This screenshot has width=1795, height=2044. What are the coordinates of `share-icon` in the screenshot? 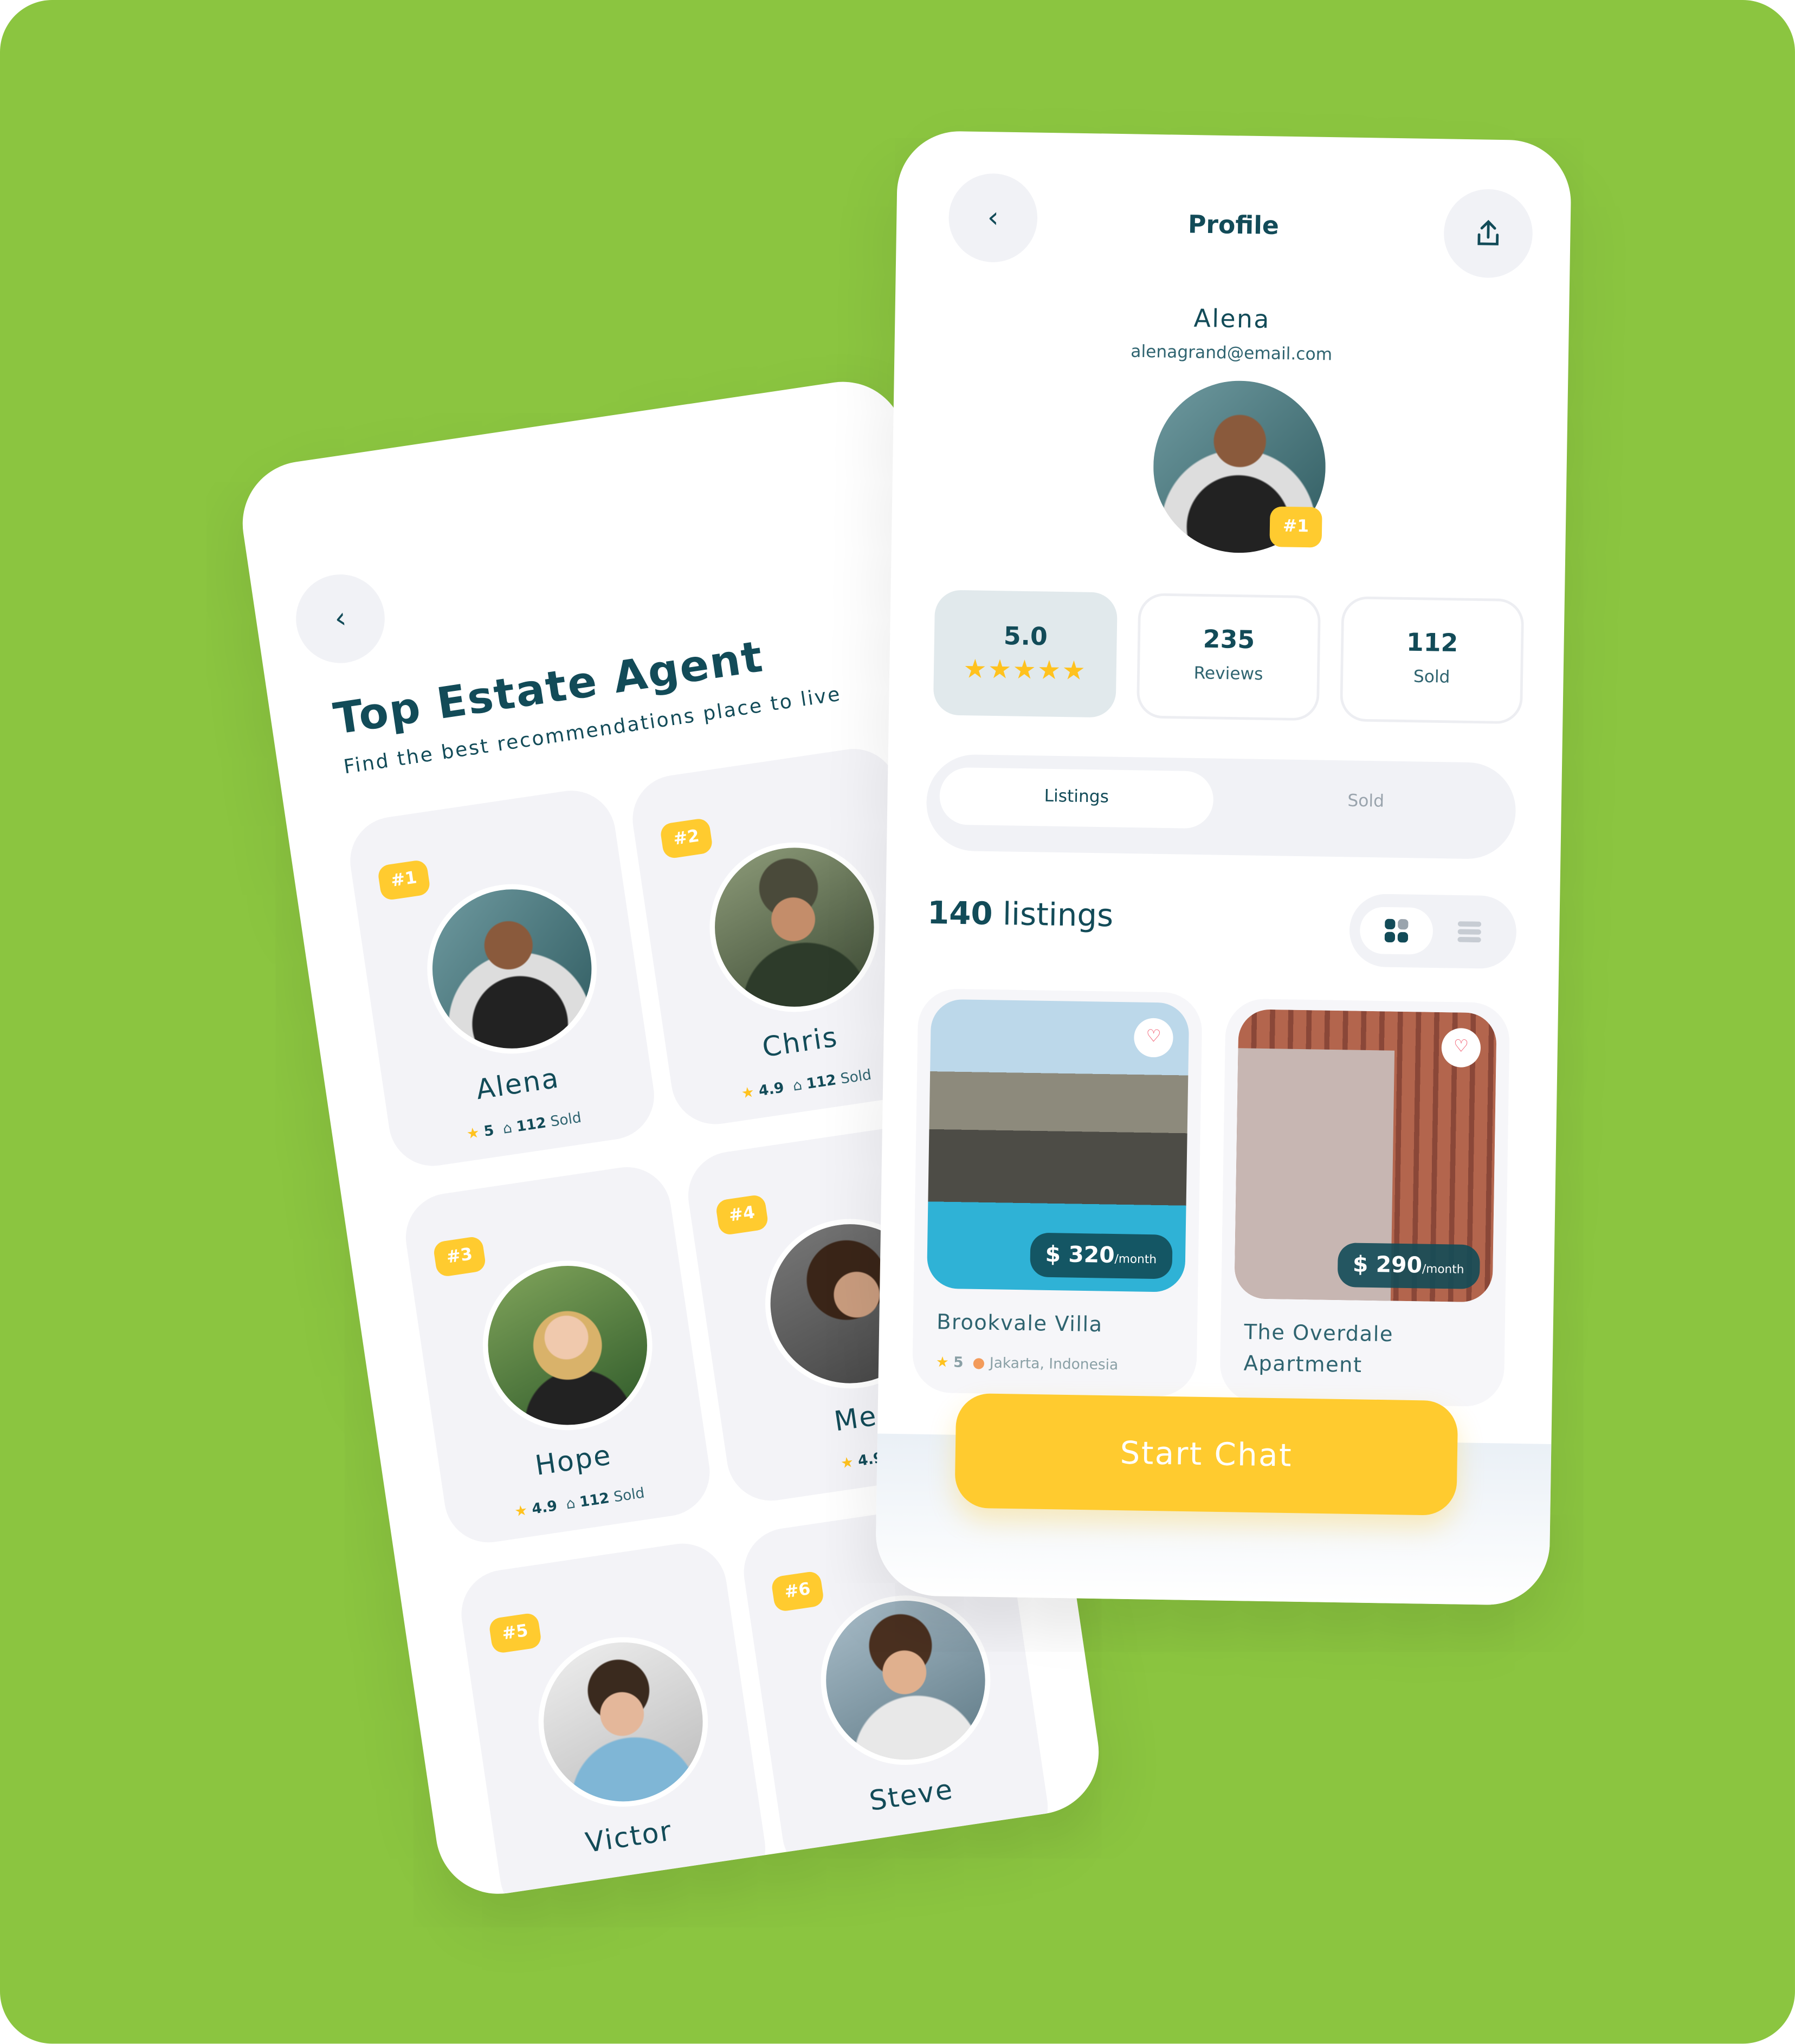 It's located at (1488, 232).